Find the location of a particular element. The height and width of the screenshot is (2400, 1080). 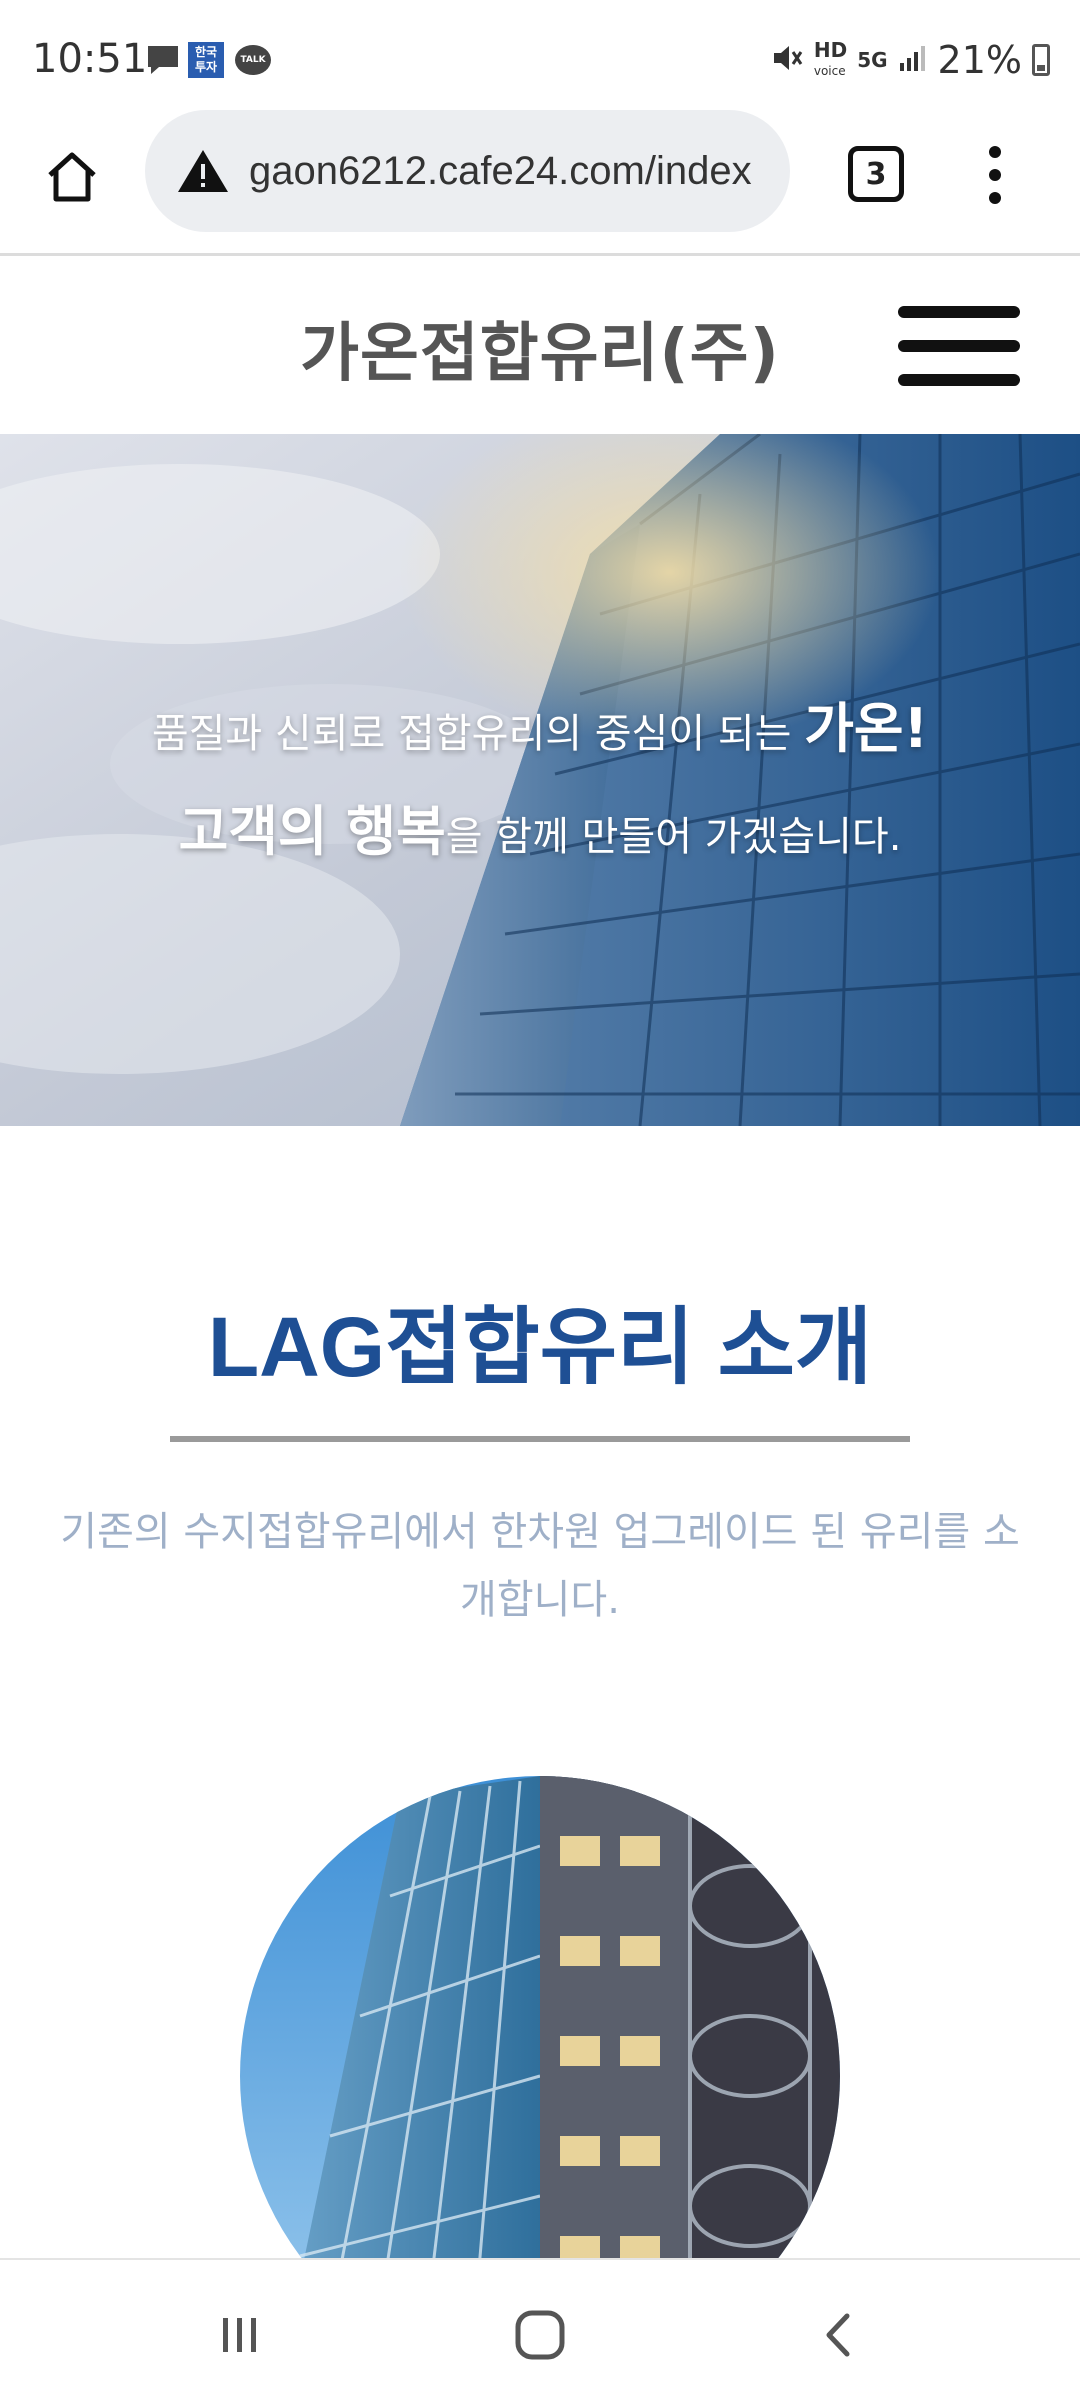

address-bar: gaon6212.cafe24.com/index is located at coordinates (467, 171).